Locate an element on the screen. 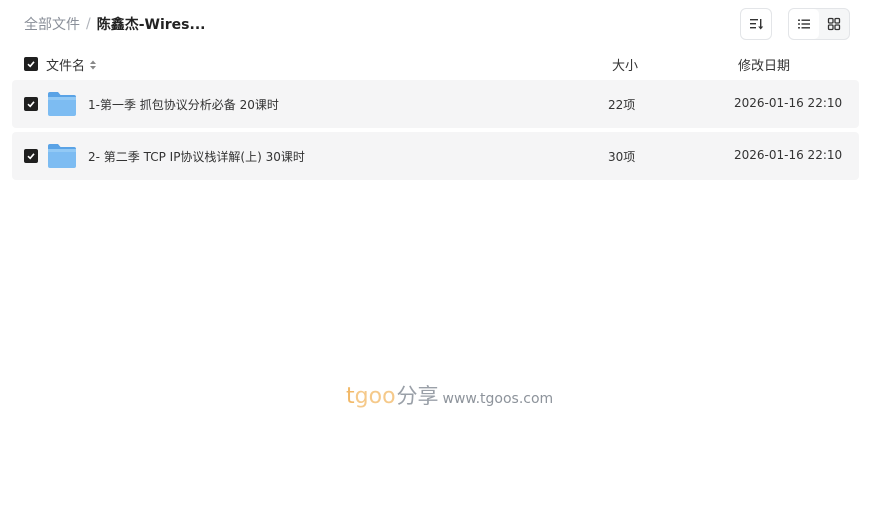 This screenshot has height=514, width=874. file-size: 22项 is located at coordinates (622, 105).